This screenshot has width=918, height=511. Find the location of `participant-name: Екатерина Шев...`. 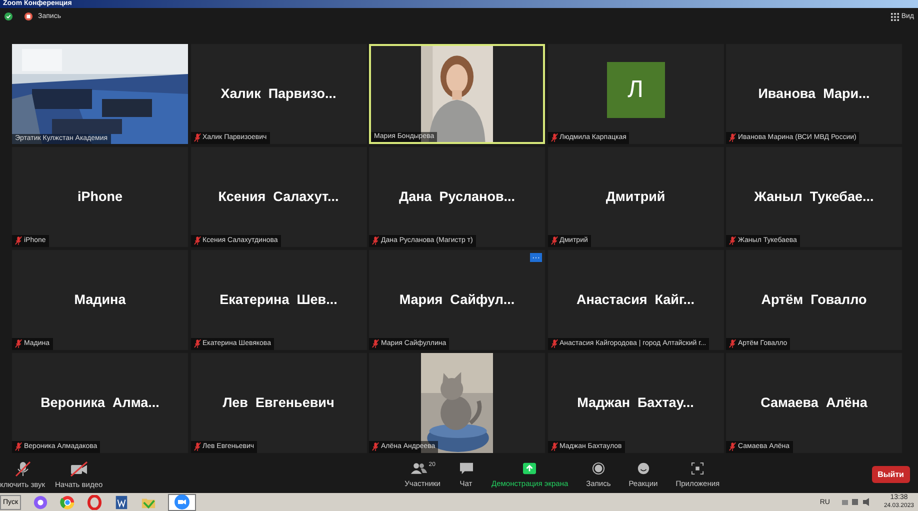

participant-name: Екатерина Шев... is located at coordinates (279, 300).